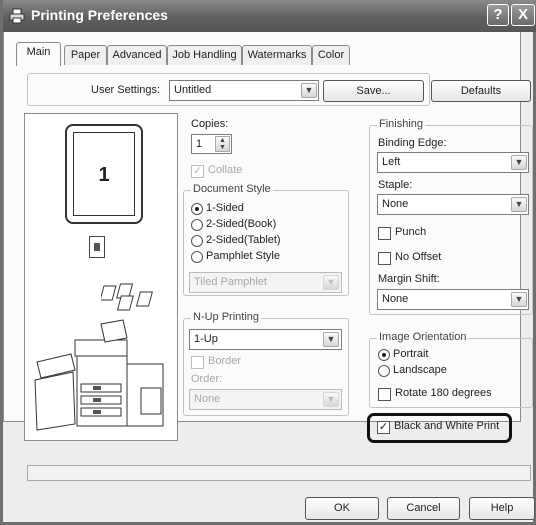 The image size is (536, 525). I want to click on radio-1-sided-label: 1-Sided, so click(225, 208).